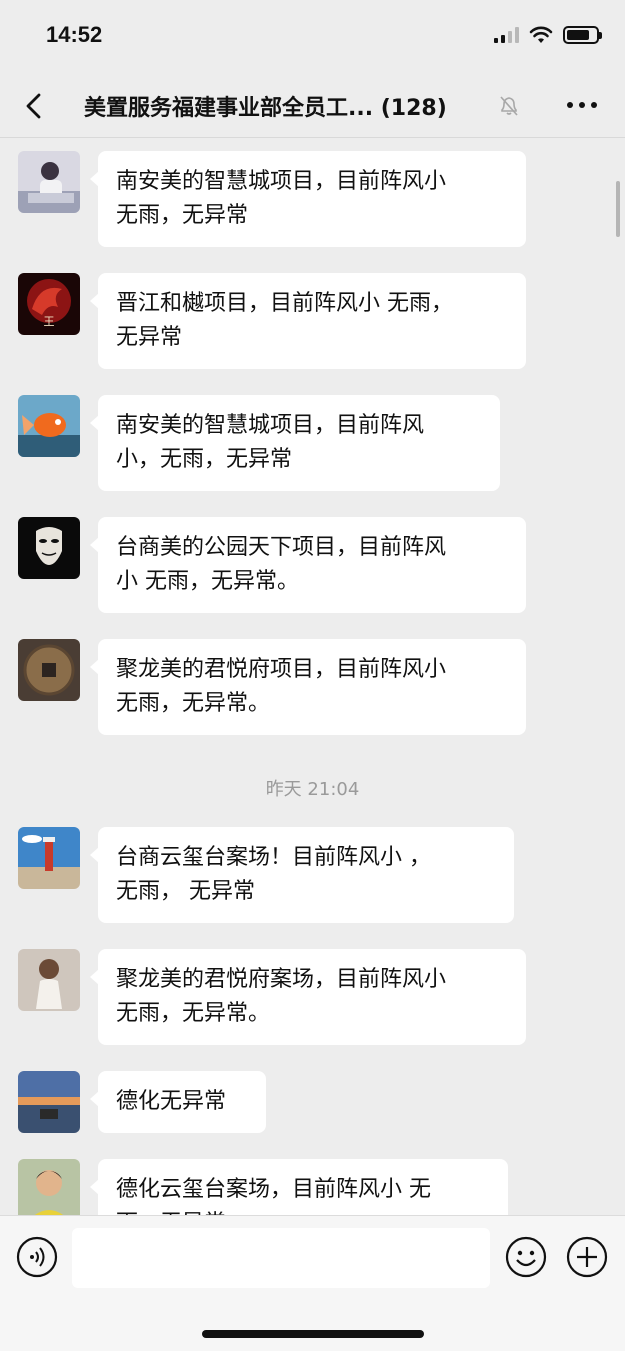 The height and width of the screenshot is (1351, 625). What do you see at coordinates (204, 459) in the screenshot?
I see `message-line: 小，无雨，无异常` at bounding box center [204, 459].